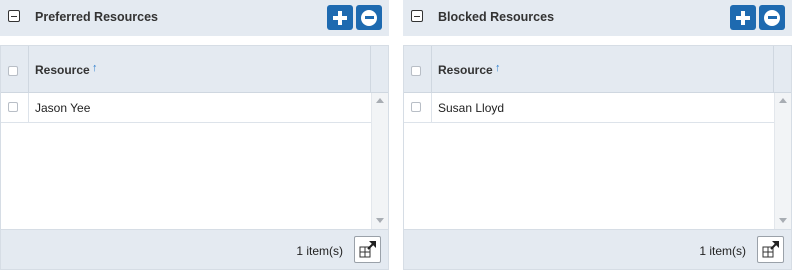 This screenshot has height=270, width=792. I want to click on panel-title: Preferred Resources, so click(96, 17).